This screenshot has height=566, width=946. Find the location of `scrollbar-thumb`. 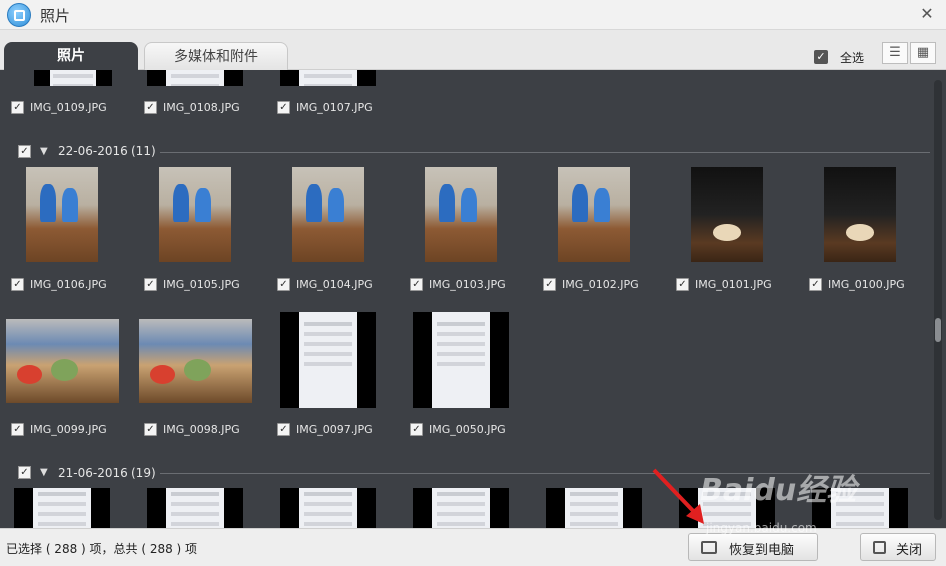

scrollbar-thumb is located at coordinates (938, 330).